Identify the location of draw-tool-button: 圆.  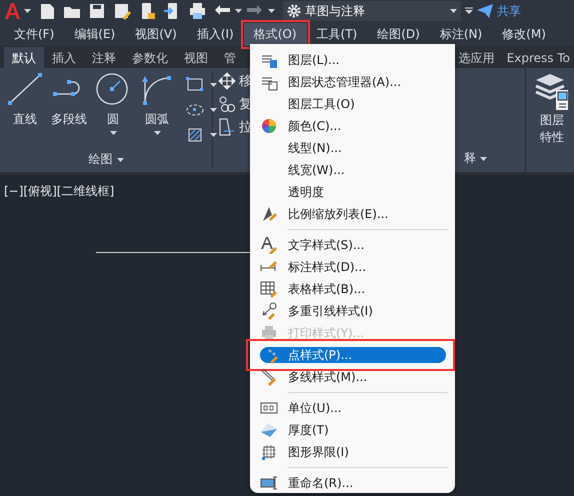
(113, 111).